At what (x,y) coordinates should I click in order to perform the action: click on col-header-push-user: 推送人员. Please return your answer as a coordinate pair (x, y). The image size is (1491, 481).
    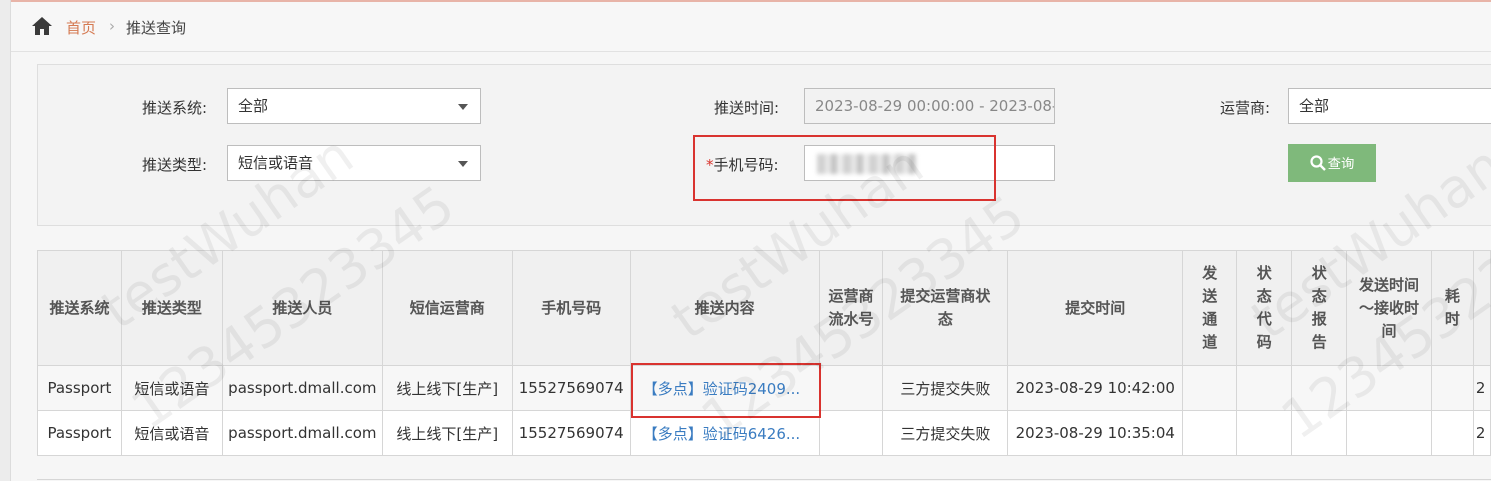
    Looking at the image, I should click on (302, 308).